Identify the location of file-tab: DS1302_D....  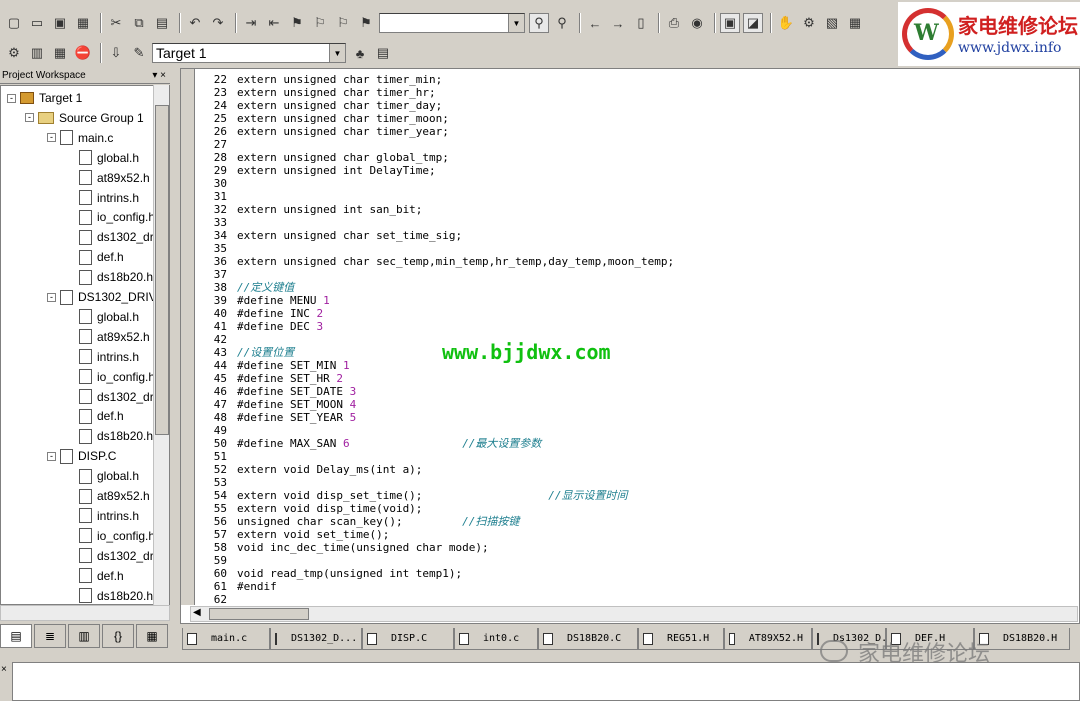
(316, 639).